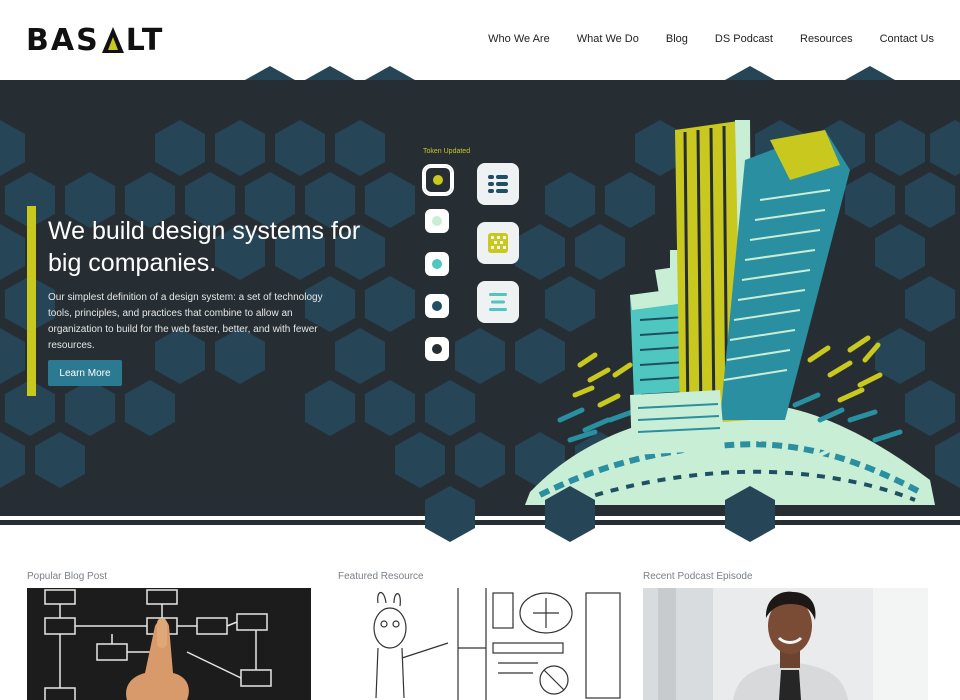 Image resolution: width=960 pixels, height=700 pixels. What do you see at coordinates (447, 151) in the screenshot?
I see `token-updated-label: Token Updated` at bounding box center [447, 151].